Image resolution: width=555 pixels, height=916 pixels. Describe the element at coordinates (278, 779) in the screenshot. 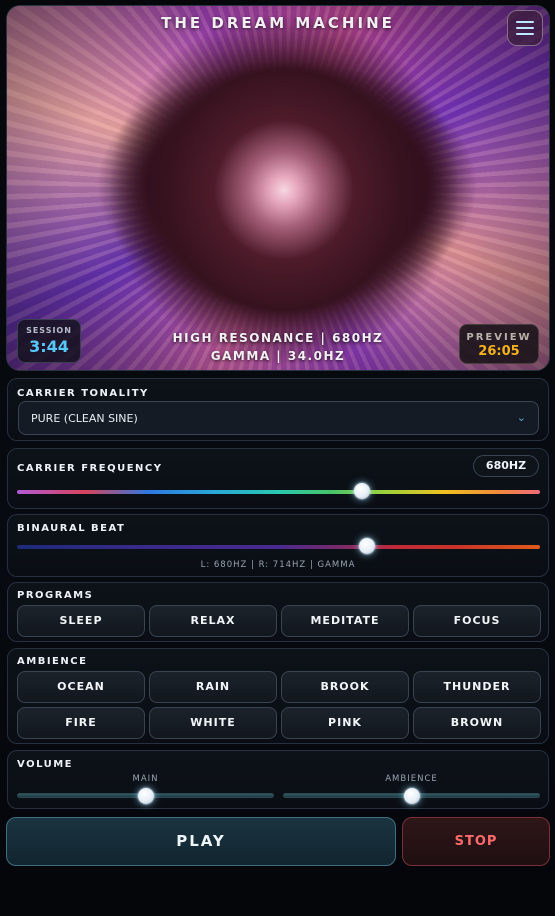

I see `volume-panel: VOLUME MAIN AMBIENCE` at that location.